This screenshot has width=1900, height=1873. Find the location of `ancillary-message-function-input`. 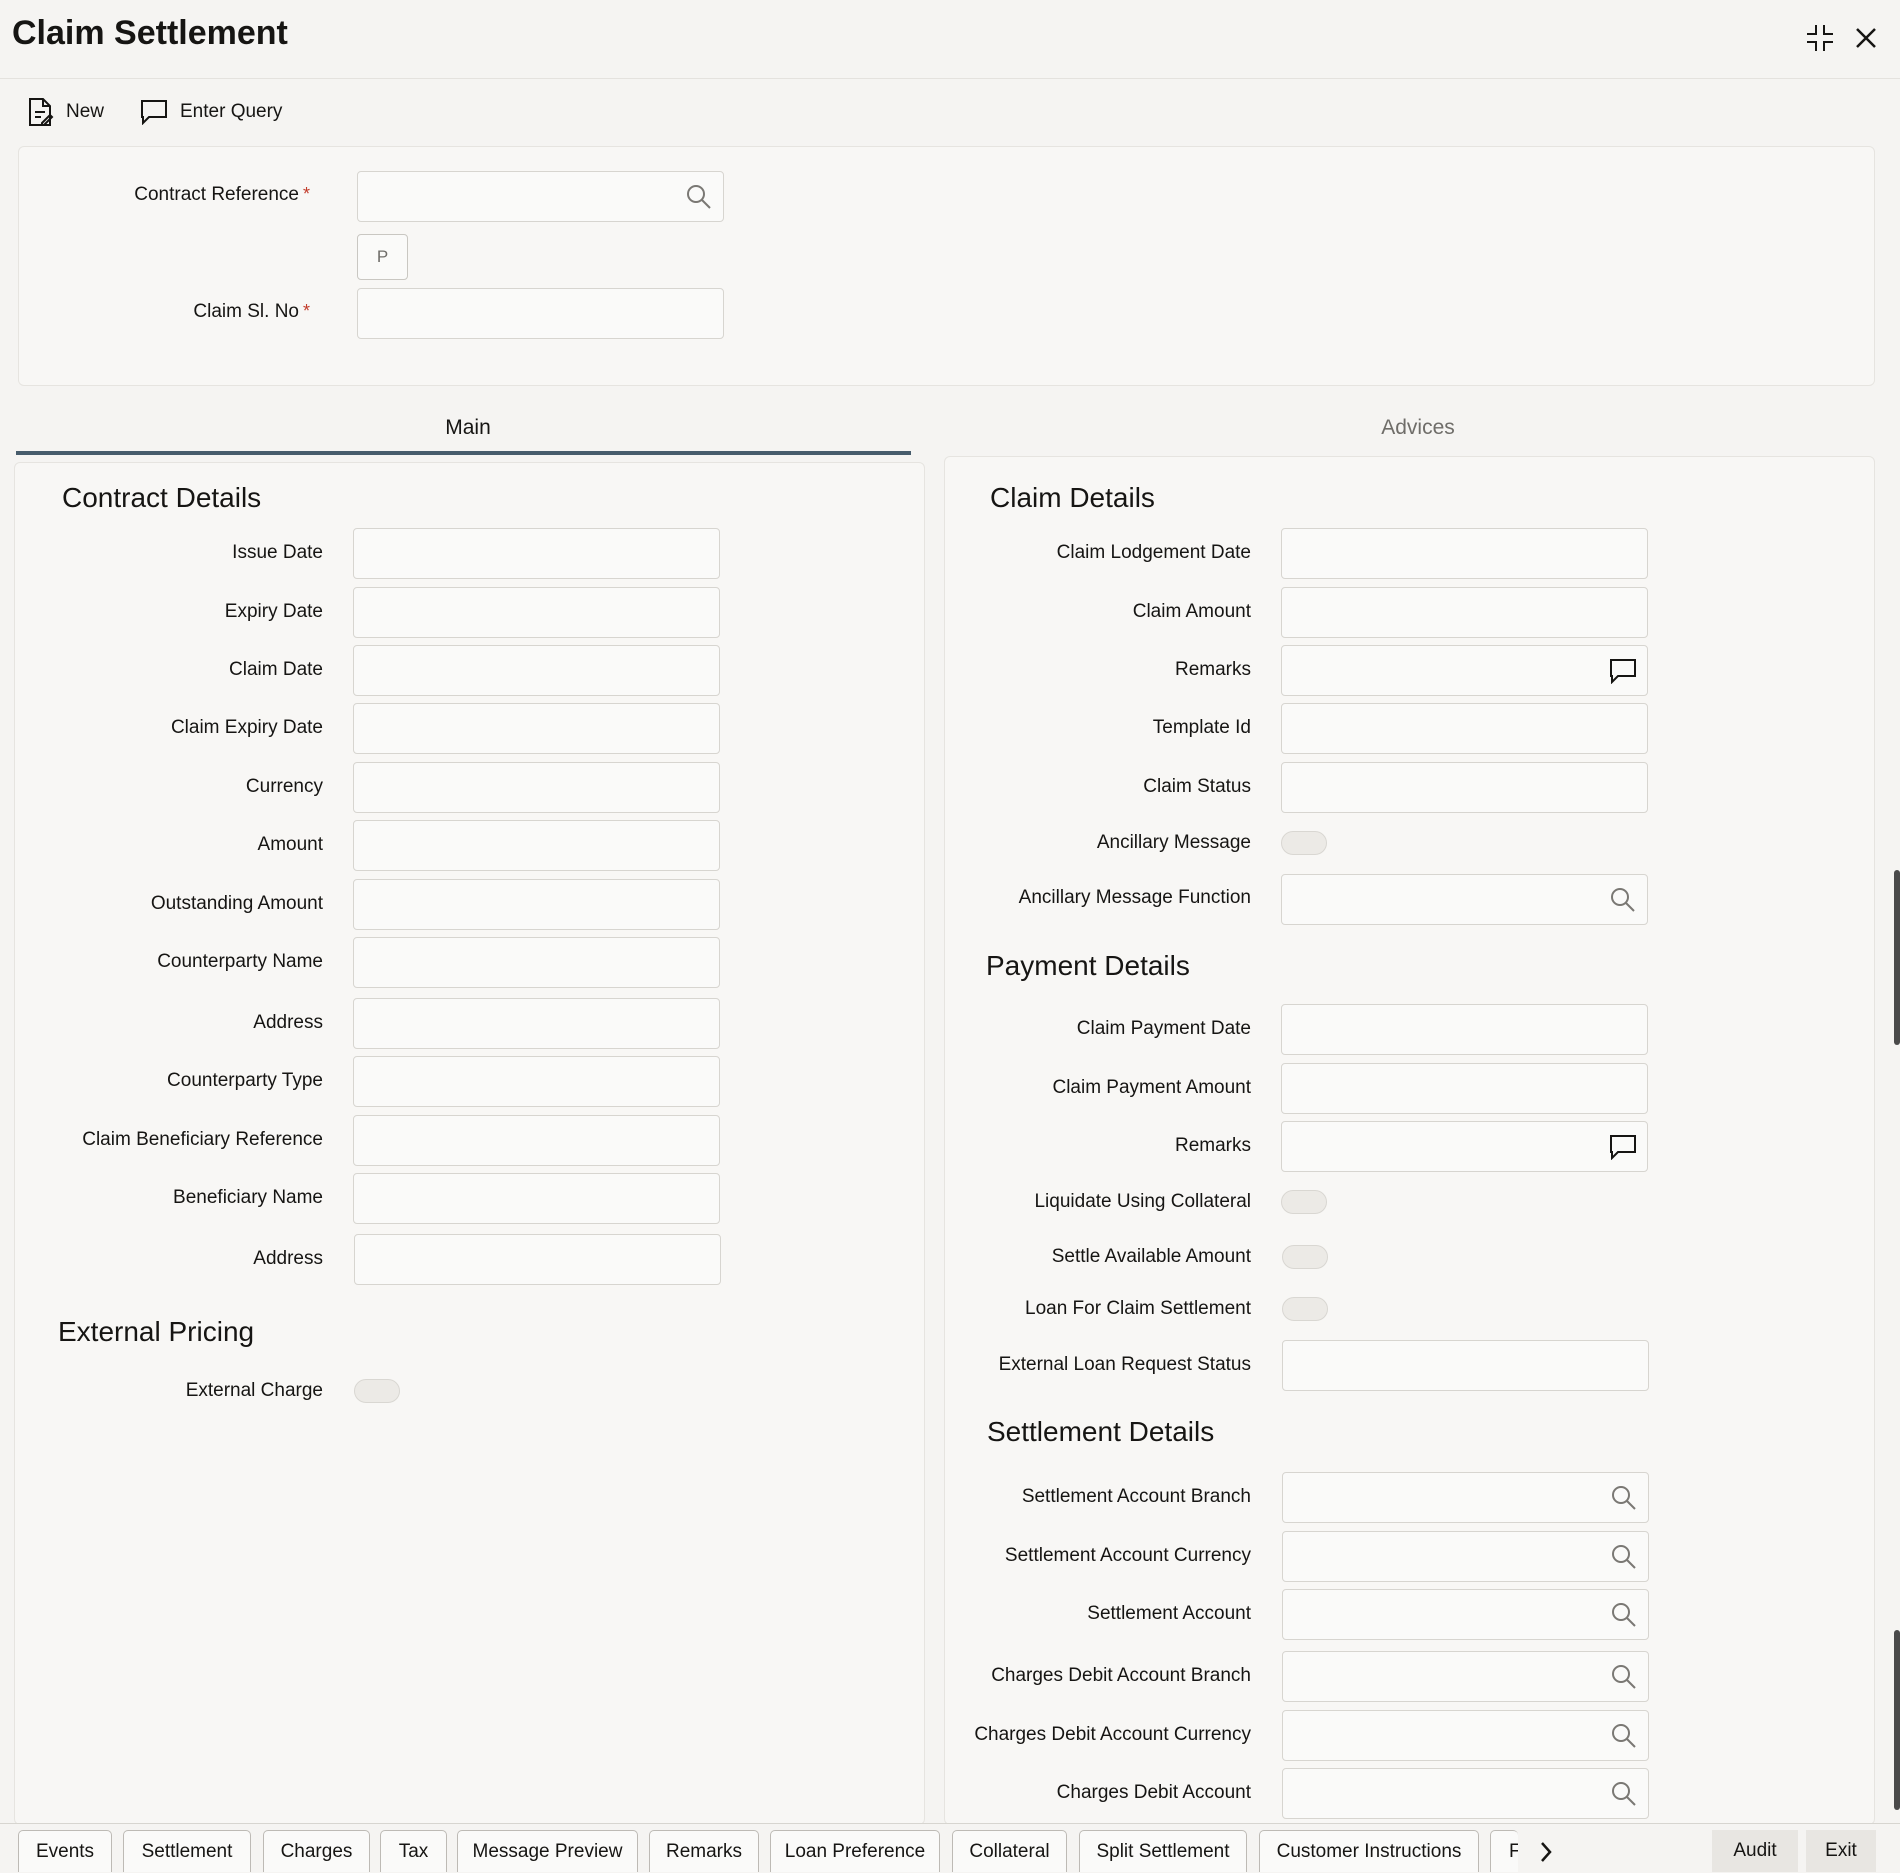

ancillary-message-function-input is located at coordinates (1464, 899).